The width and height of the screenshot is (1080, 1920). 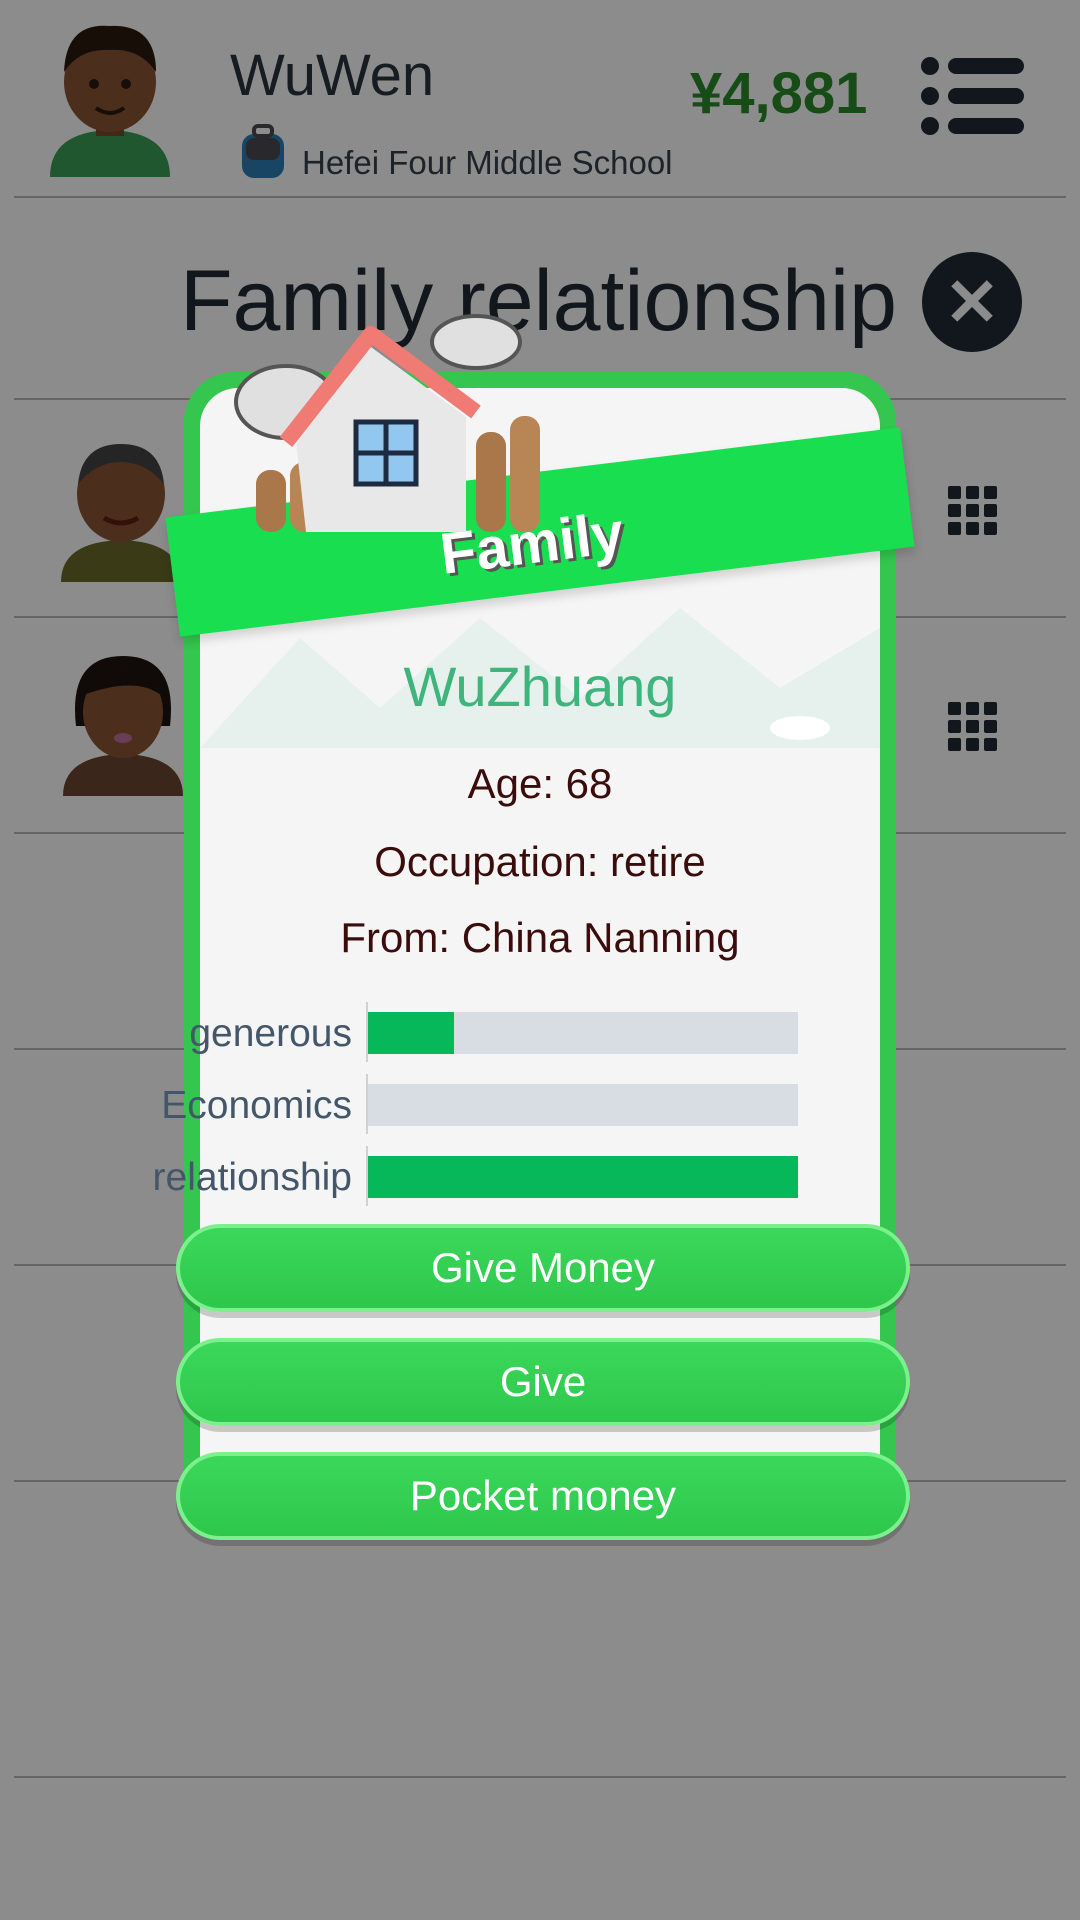 I want to click on give-button: Give, so click(x=543, y=1382).